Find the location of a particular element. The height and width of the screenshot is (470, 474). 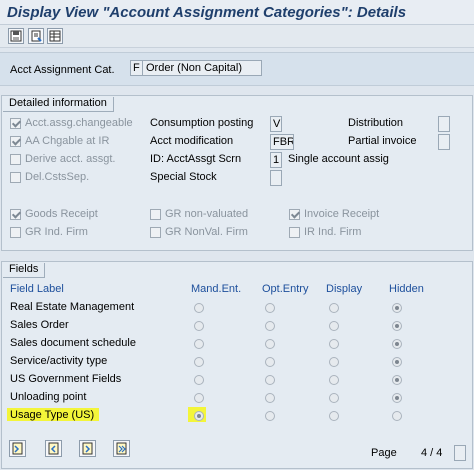

page-label: Page is located at coordinates (384, 453).